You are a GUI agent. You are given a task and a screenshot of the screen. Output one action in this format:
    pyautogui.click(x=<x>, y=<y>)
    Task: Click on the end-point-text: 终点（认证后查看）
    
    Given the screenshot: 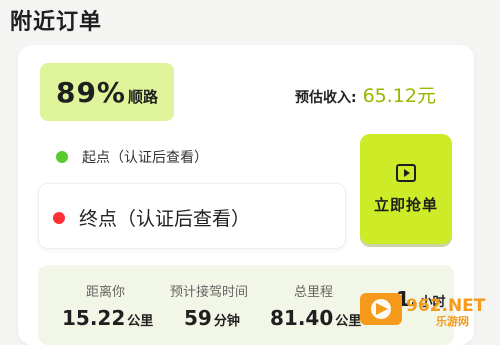 What is the action you would take?
    pyautogui.click(x=165, y=219)
    